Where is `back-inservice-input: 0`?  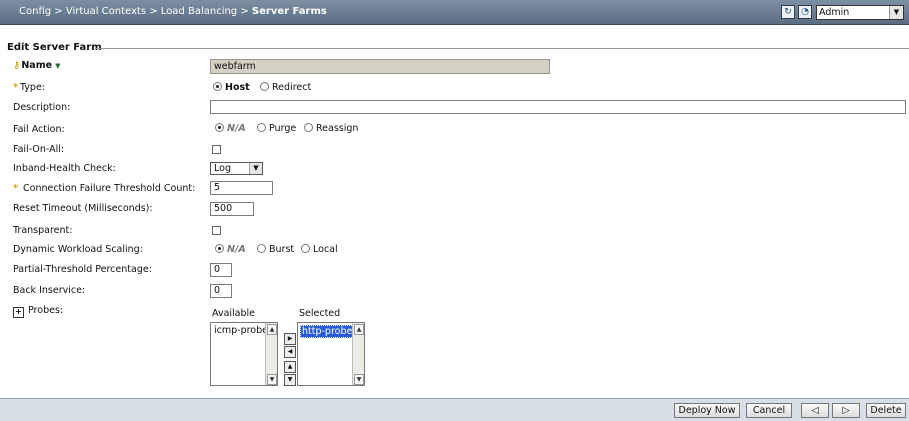
back-inservice-input: 0 is located at coordinates (221, 291).